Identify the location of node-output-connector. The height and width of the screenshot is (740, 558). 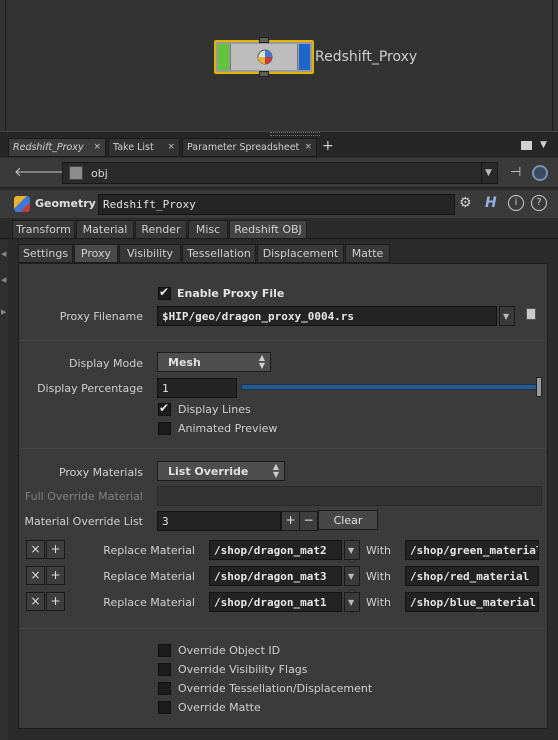
(264, 74).